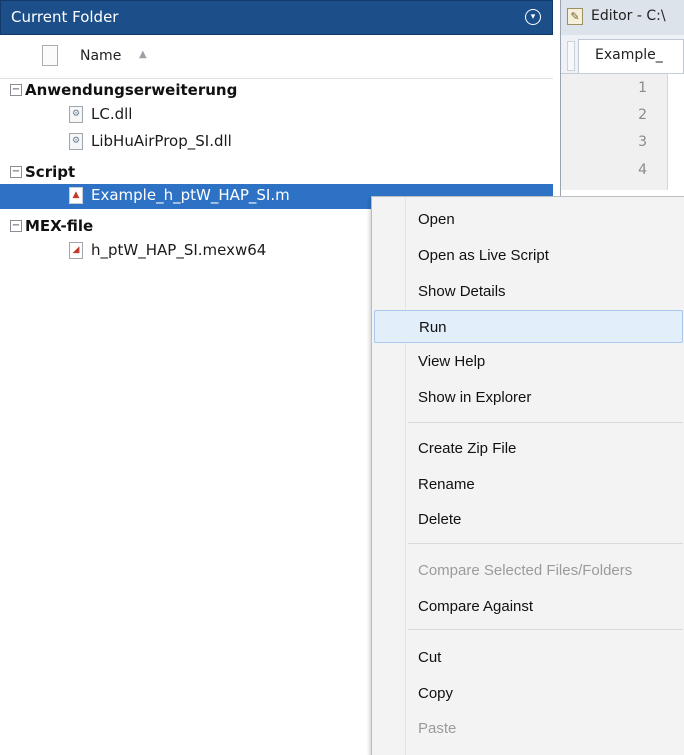 This screenshot has width=684, height=755. What do you see at coordinates (276, 173) in the screenshot?
I see `group-script: − Script` at bounding box center [276, 173].